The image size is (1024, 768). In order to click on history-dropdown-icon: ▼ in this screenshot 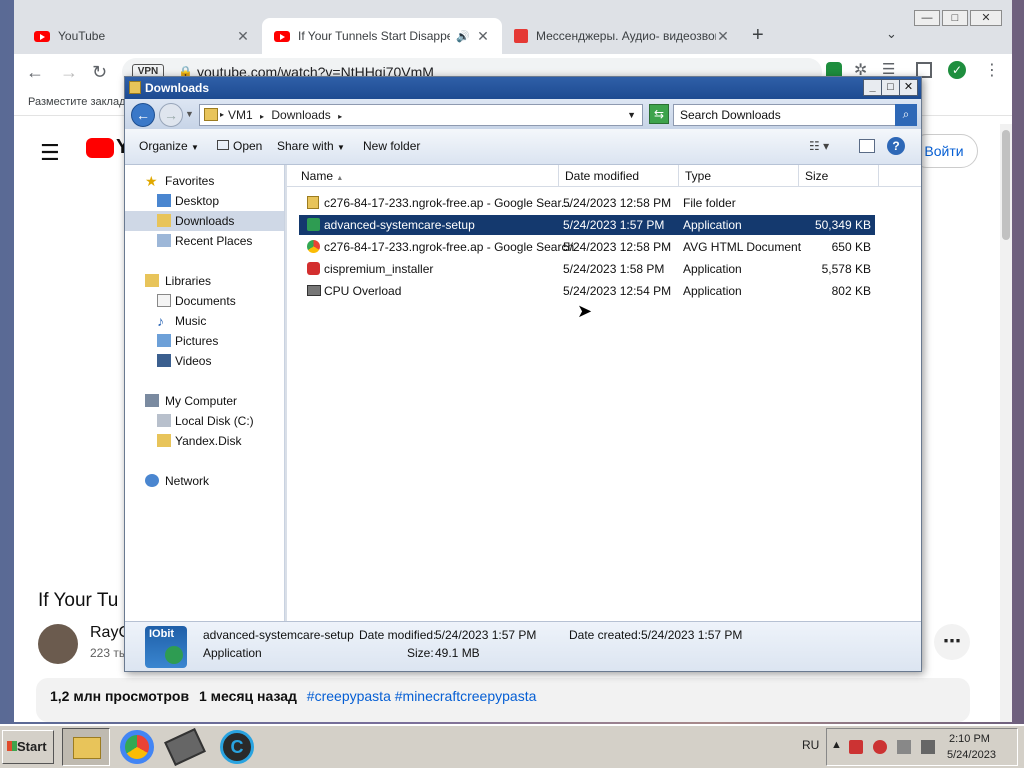, I will do `click(189, 114)`.